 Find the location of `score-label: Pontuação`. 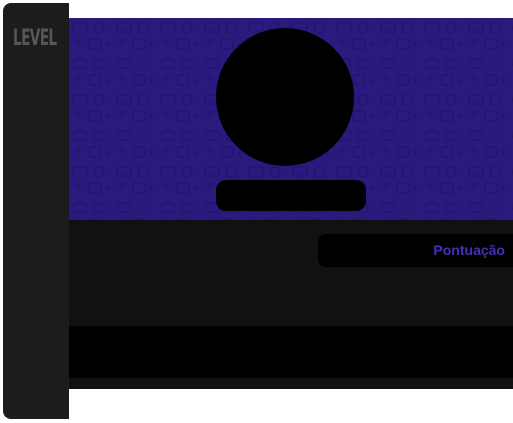

score-label: Pontuação is located at coordinates (469, 250).